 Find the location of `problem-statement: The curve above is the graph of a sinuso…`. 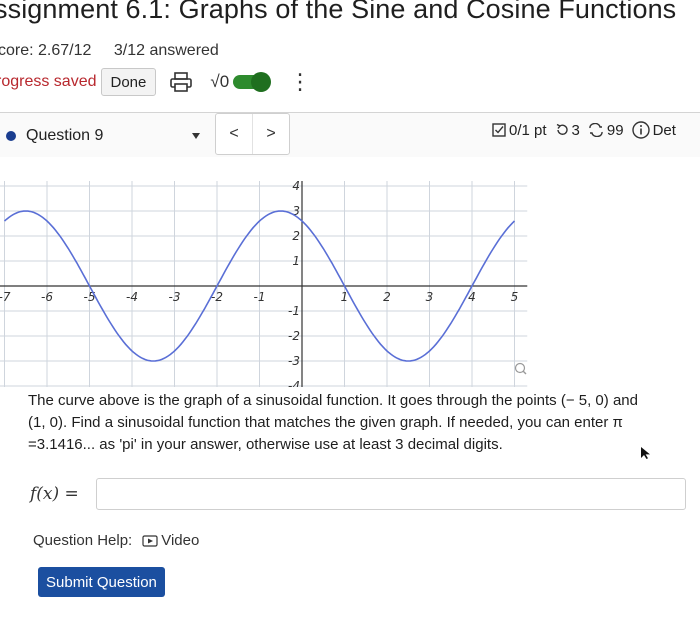

problem-statement: The curve above is the graph of a sinuso… is located at coordinates (363, 423).